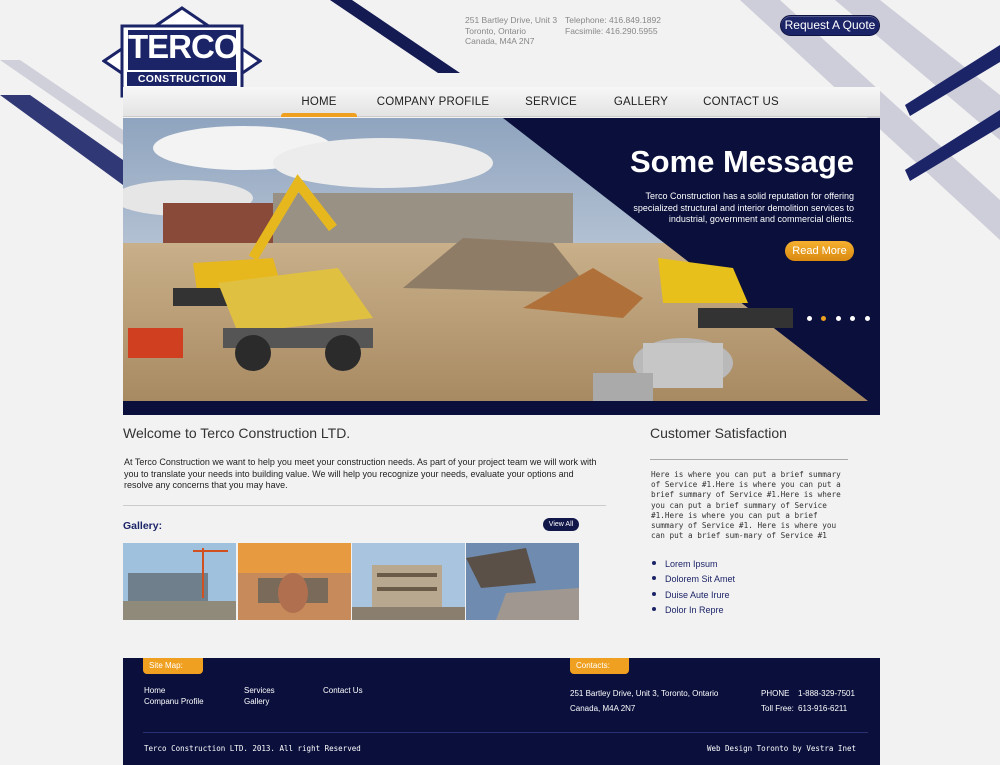 The width and height of the screenshot is (1000, 765). What do you see at coordinates (718, 433) in the screenshot?
I see `customer-satisfaction-title: Customer Satisfaction` at bounding box center [718, 433].